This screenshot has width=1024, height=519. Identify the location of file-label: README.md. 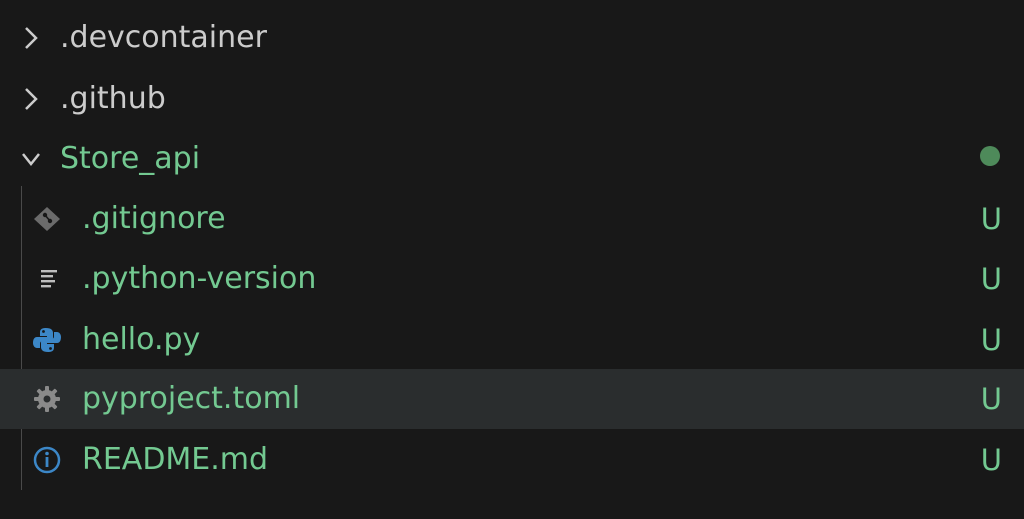
(175, 459).